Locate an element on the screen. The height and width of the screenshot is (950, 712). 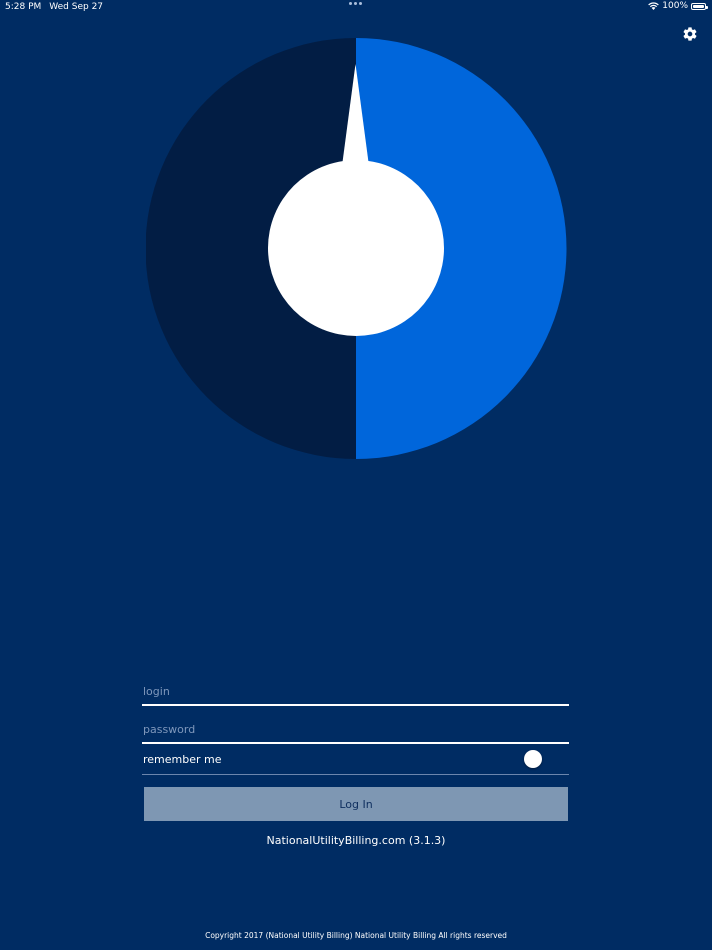
status-left: 5:28 PM Wed Sep 27 is located at coordinates (54, 7).